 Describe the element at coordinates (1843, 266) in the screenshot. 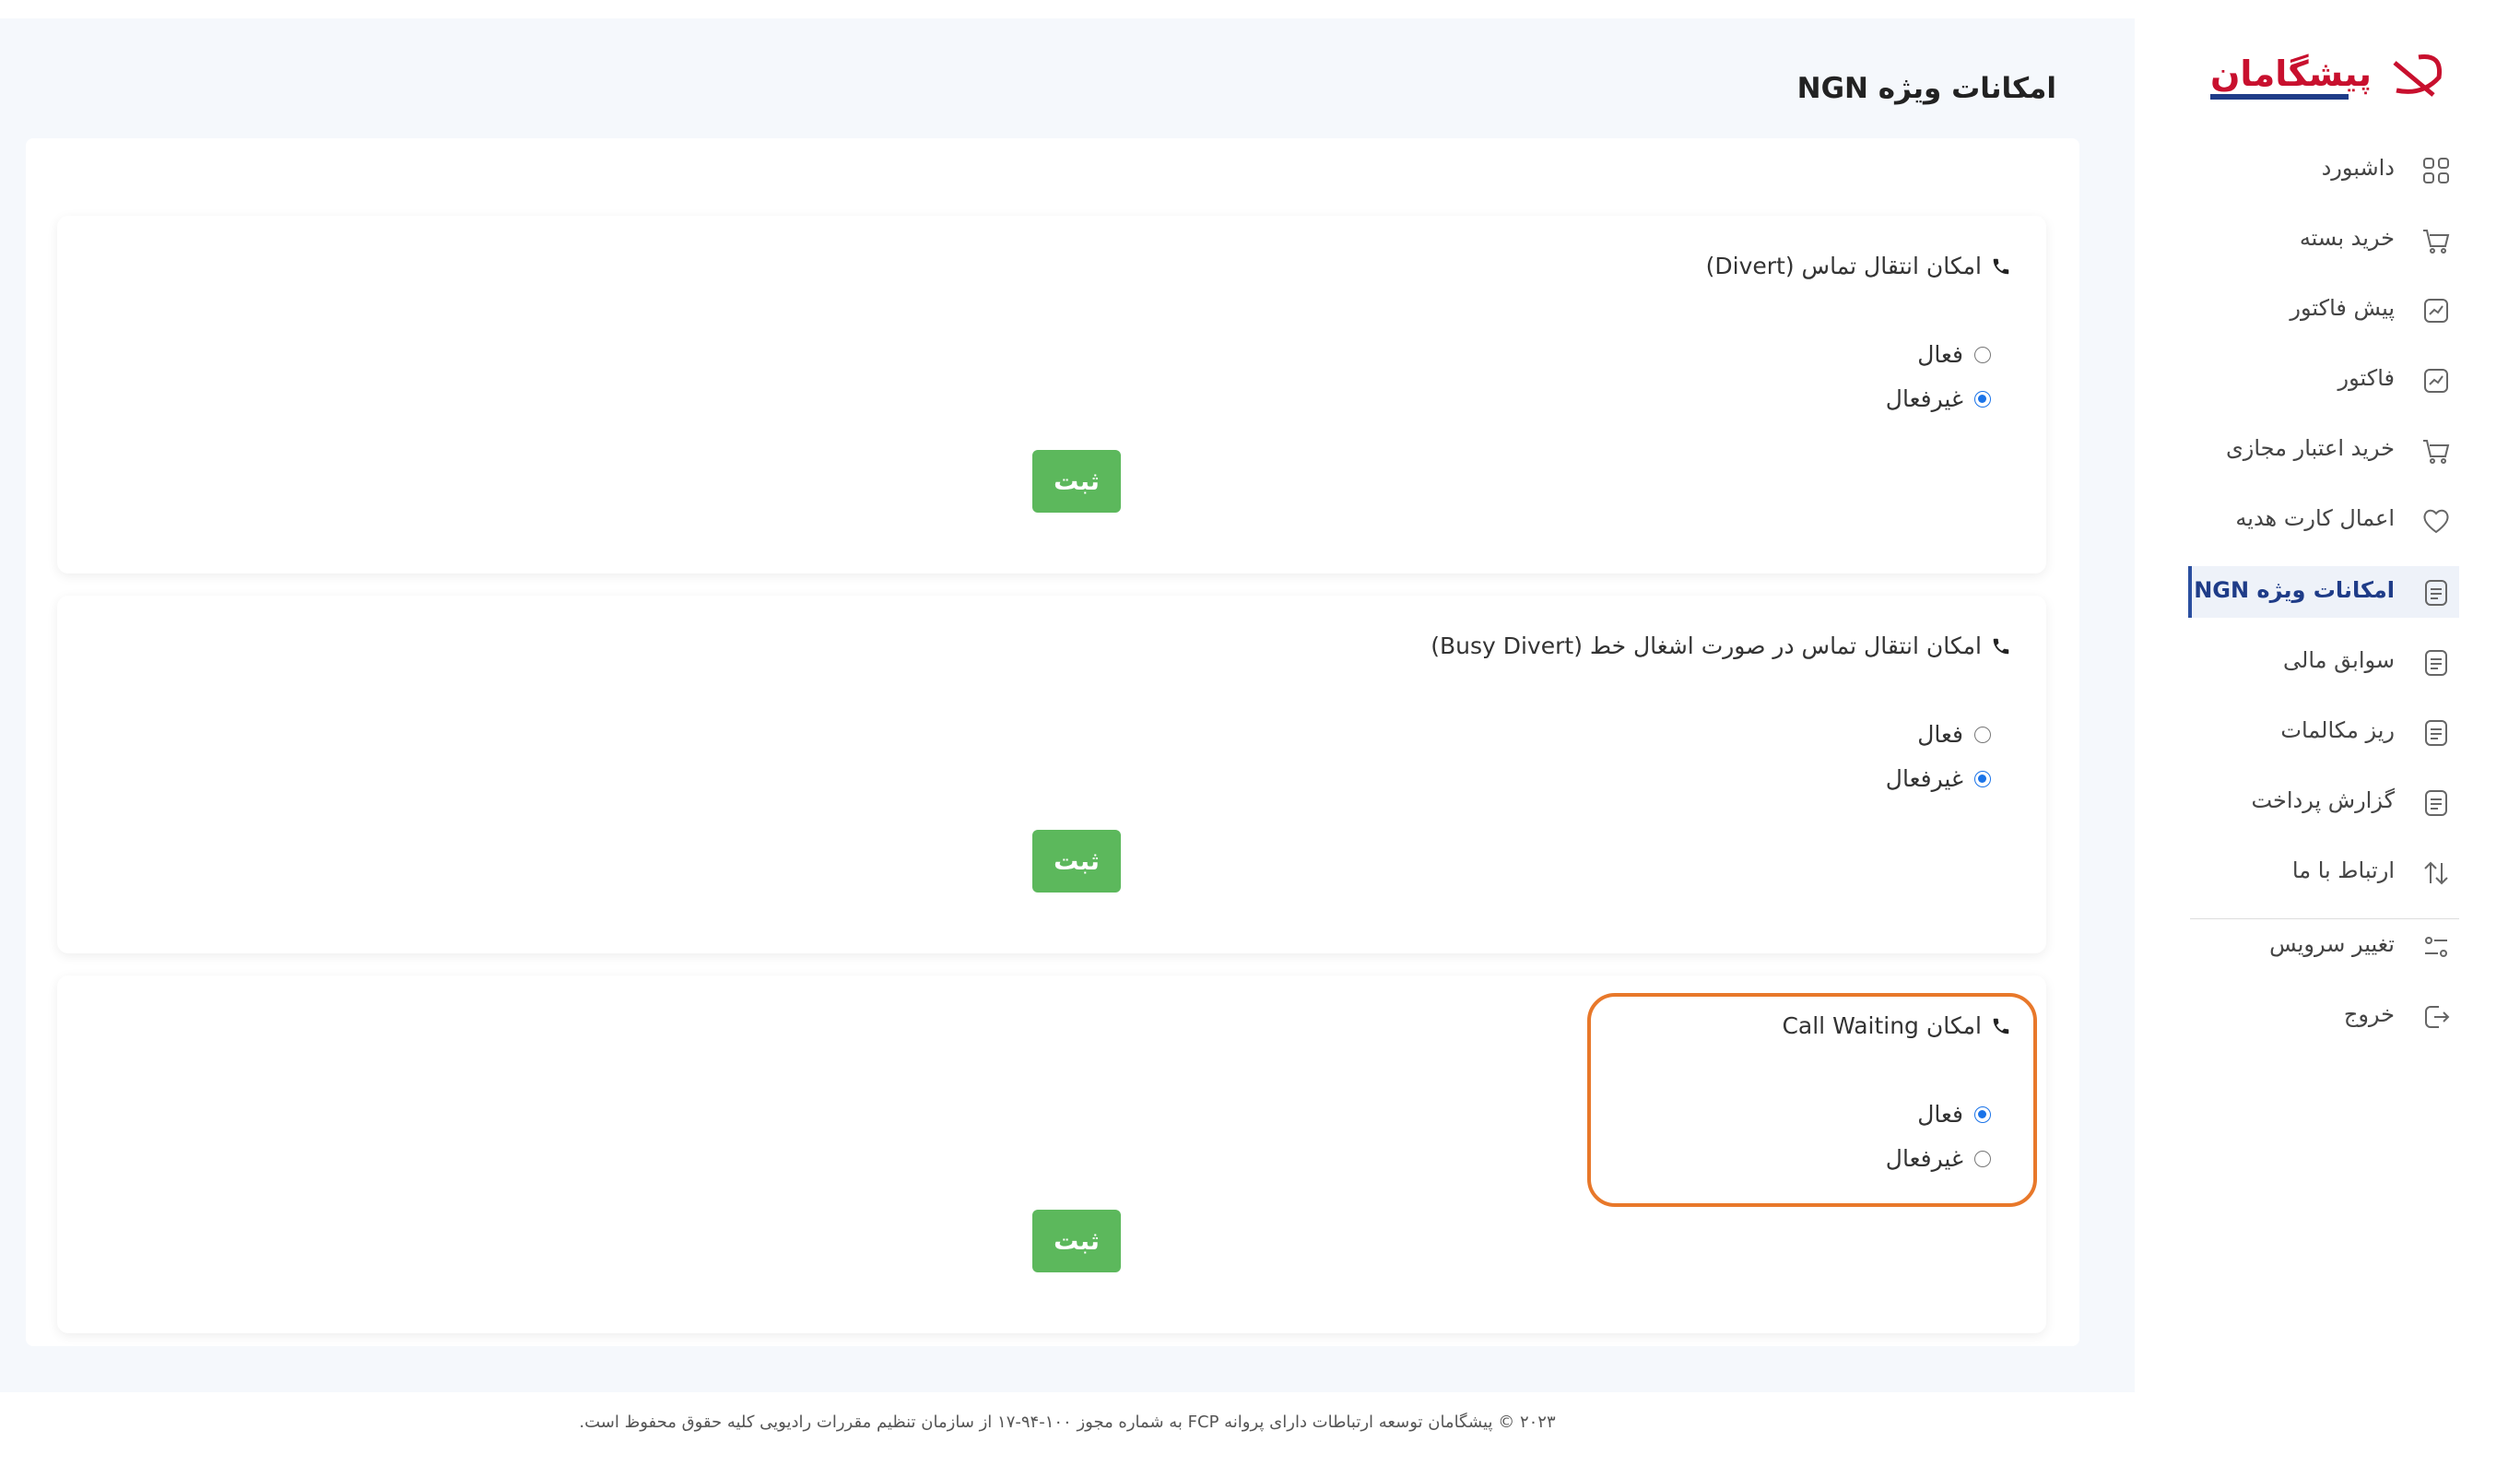

I see `section-title-text: امکان انتقال تماس (Divert)` at that location.